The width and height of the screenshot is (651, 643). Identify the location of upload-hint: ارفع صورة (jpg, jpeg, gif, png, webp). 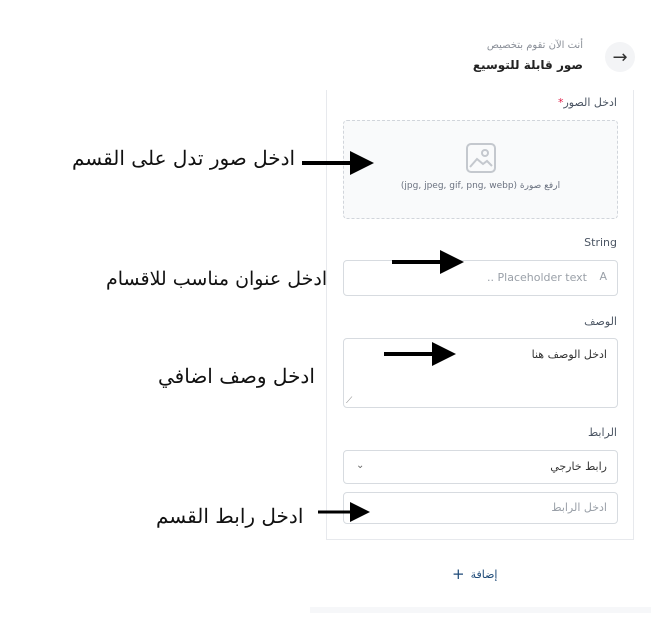
(480, 186).